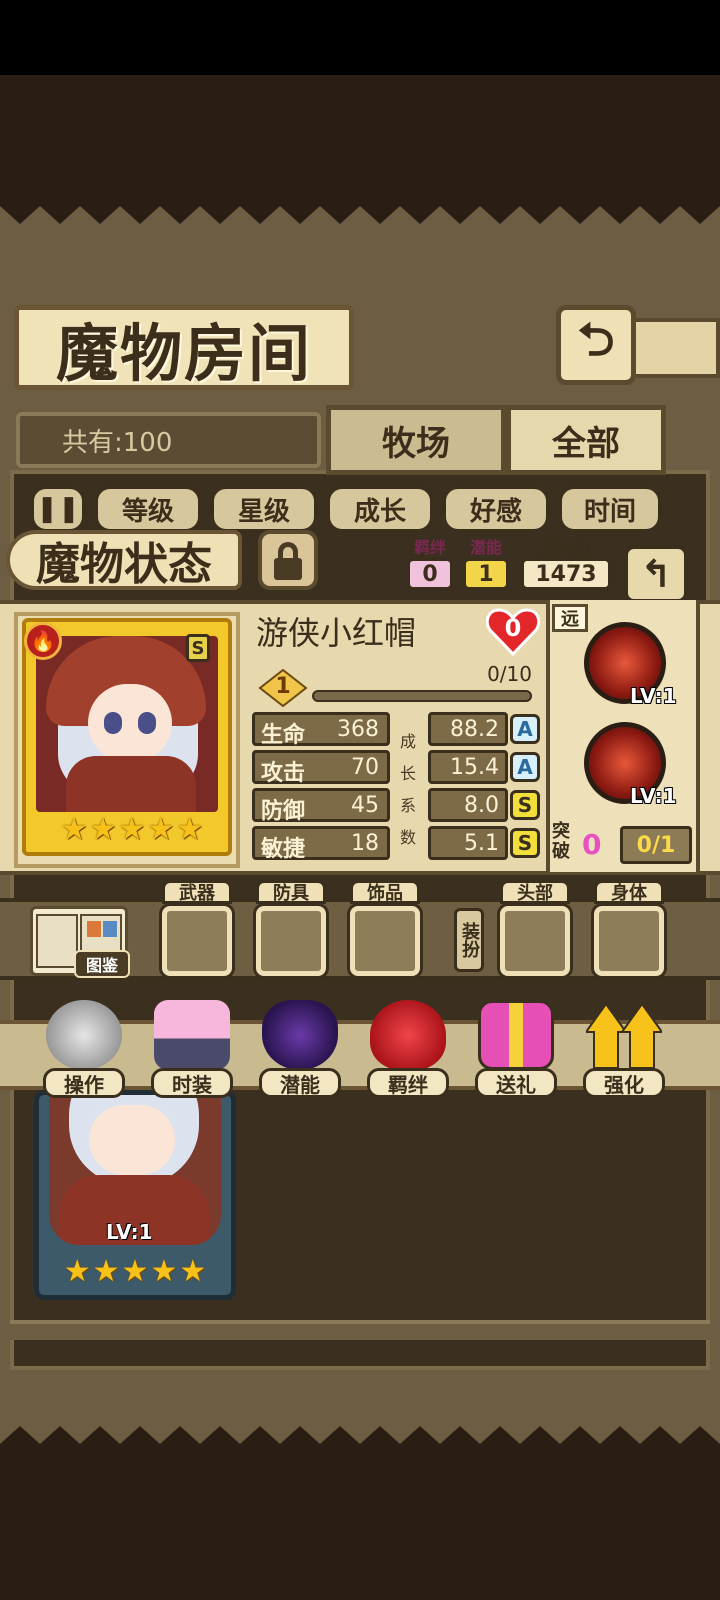 The image size is (720, 1600). What do you see at coordinates (147, 511) in the screenshot?
I see `sort-label: 等级` at bounding box center [147, 511].